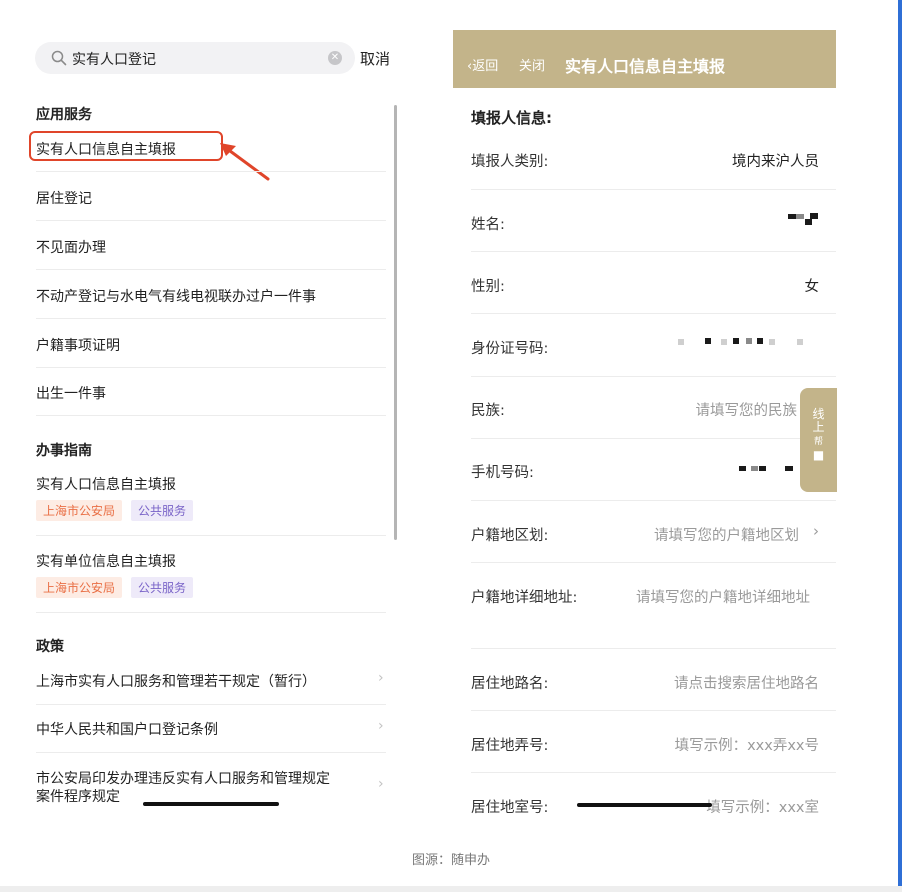  I want to click on field-label: 户籍地区划:, so click(510, 536).